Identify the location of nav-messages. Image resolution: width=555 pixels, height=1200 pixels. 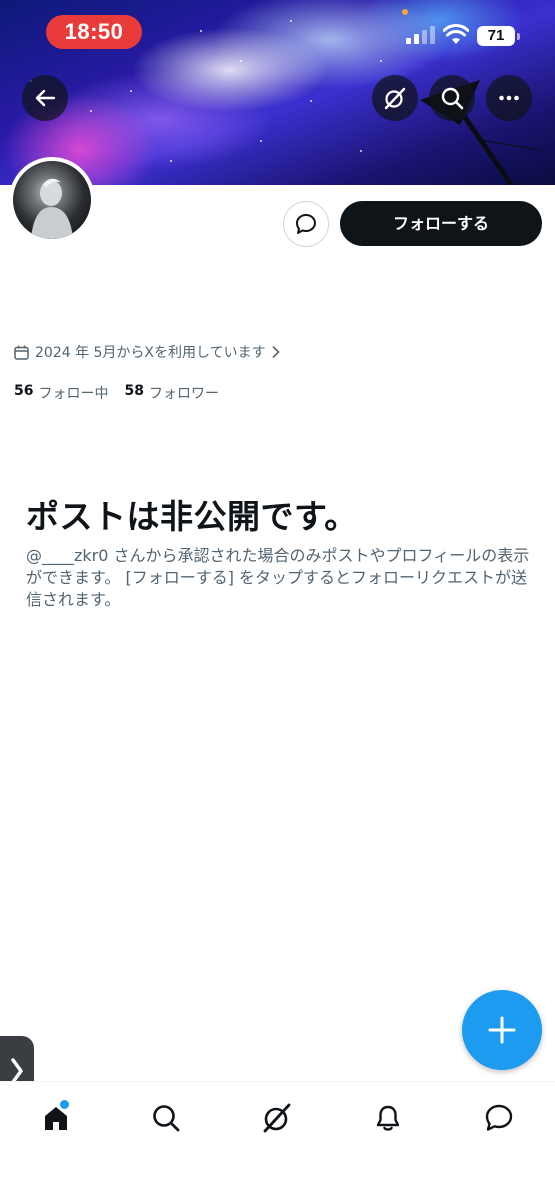
(499, 1118).